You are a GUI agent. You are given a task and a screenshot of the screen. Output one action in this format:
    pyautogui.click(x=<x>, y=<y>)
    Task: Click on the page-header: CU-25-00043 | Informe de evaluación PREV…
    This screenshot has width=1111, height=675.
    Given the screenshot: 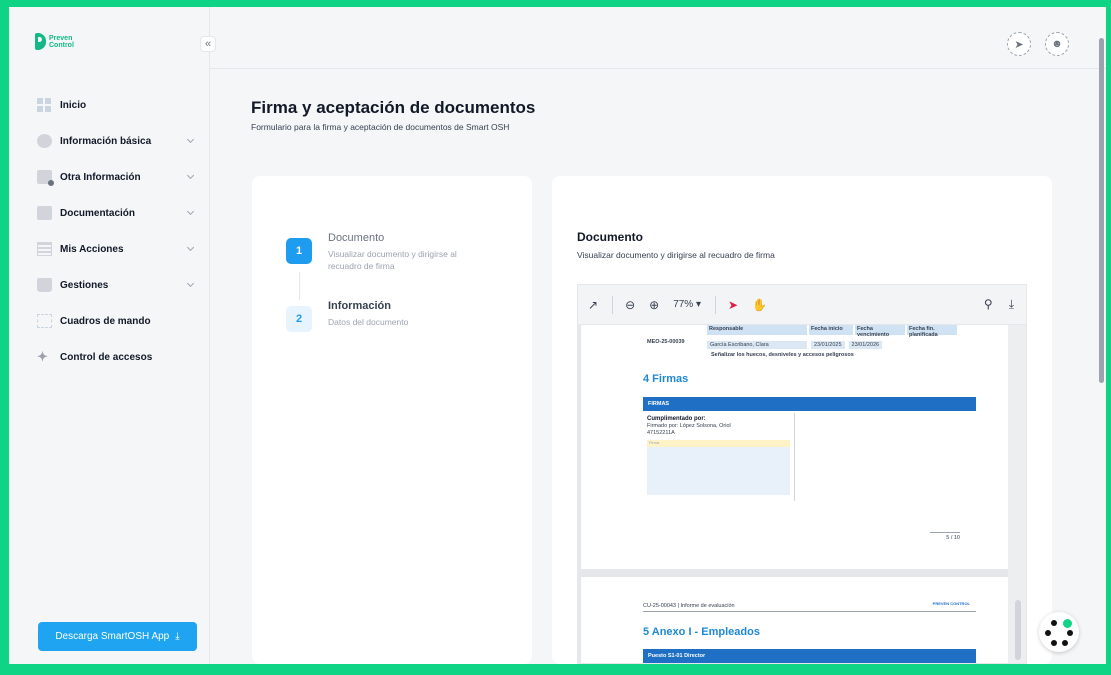 What is the action you would take?
    pyautogui.click(x=809, y=606)
    